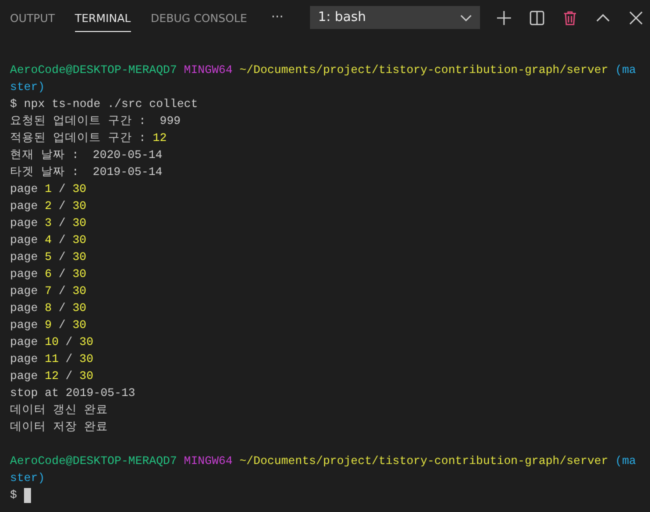  What do you see at coordinates (73, 394) in the screenshot?
I see `terminal-text: stop at 2019-05-13` at bounding box center [73, 394].